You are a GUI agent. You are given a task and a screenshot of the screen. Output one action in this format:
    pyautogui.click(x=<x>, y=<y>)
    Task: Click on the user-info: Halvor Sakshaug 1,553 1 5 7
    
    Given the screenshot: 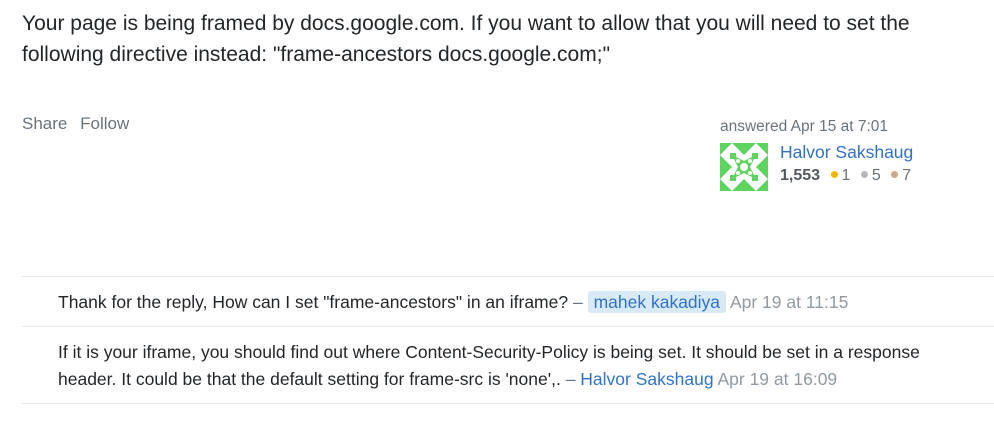 What is the action you would take?
    pyautogui.click(x=850, y=166)
    